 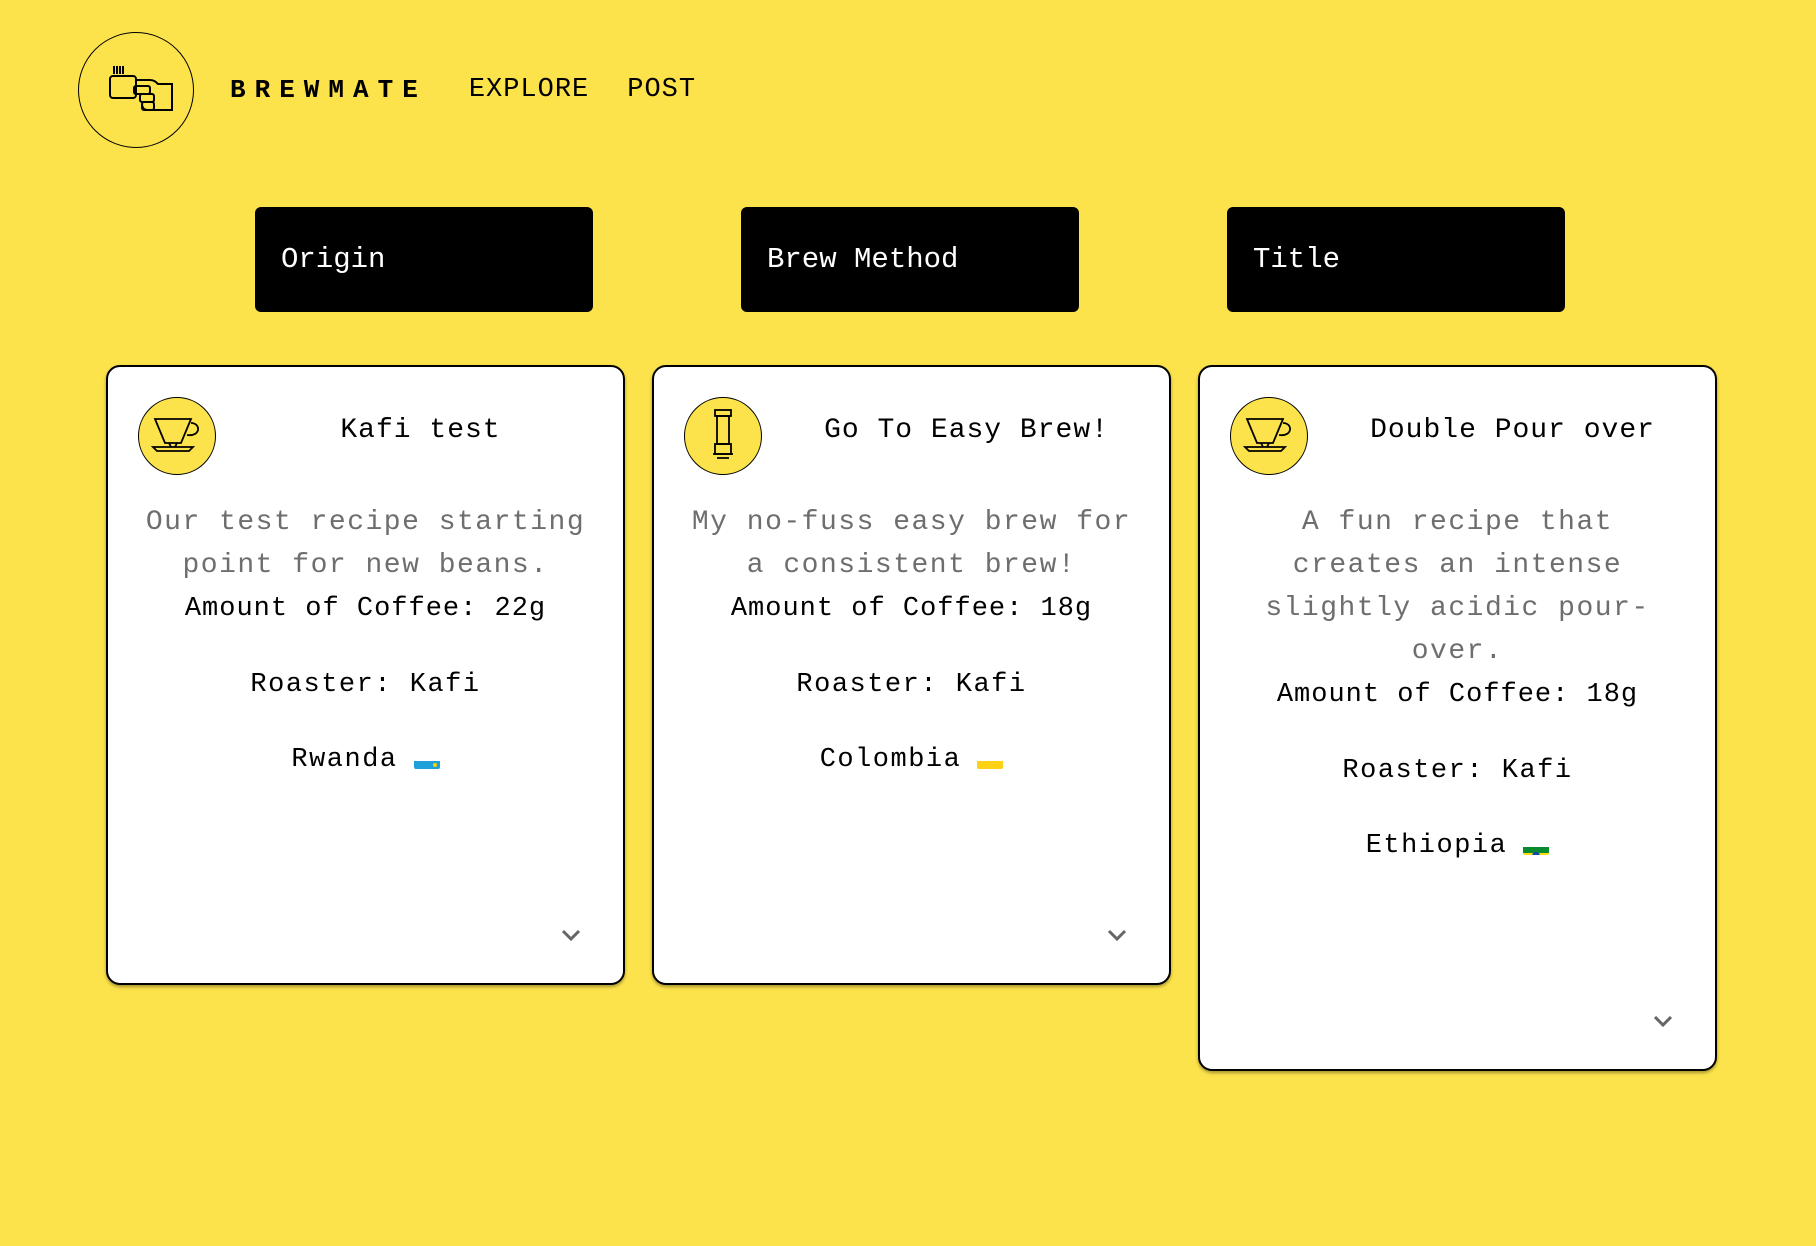 What do you see at coordinates (1396, 259) in the screenshot?
I see `filter-title: Title` at bounding box center [1396, 259].